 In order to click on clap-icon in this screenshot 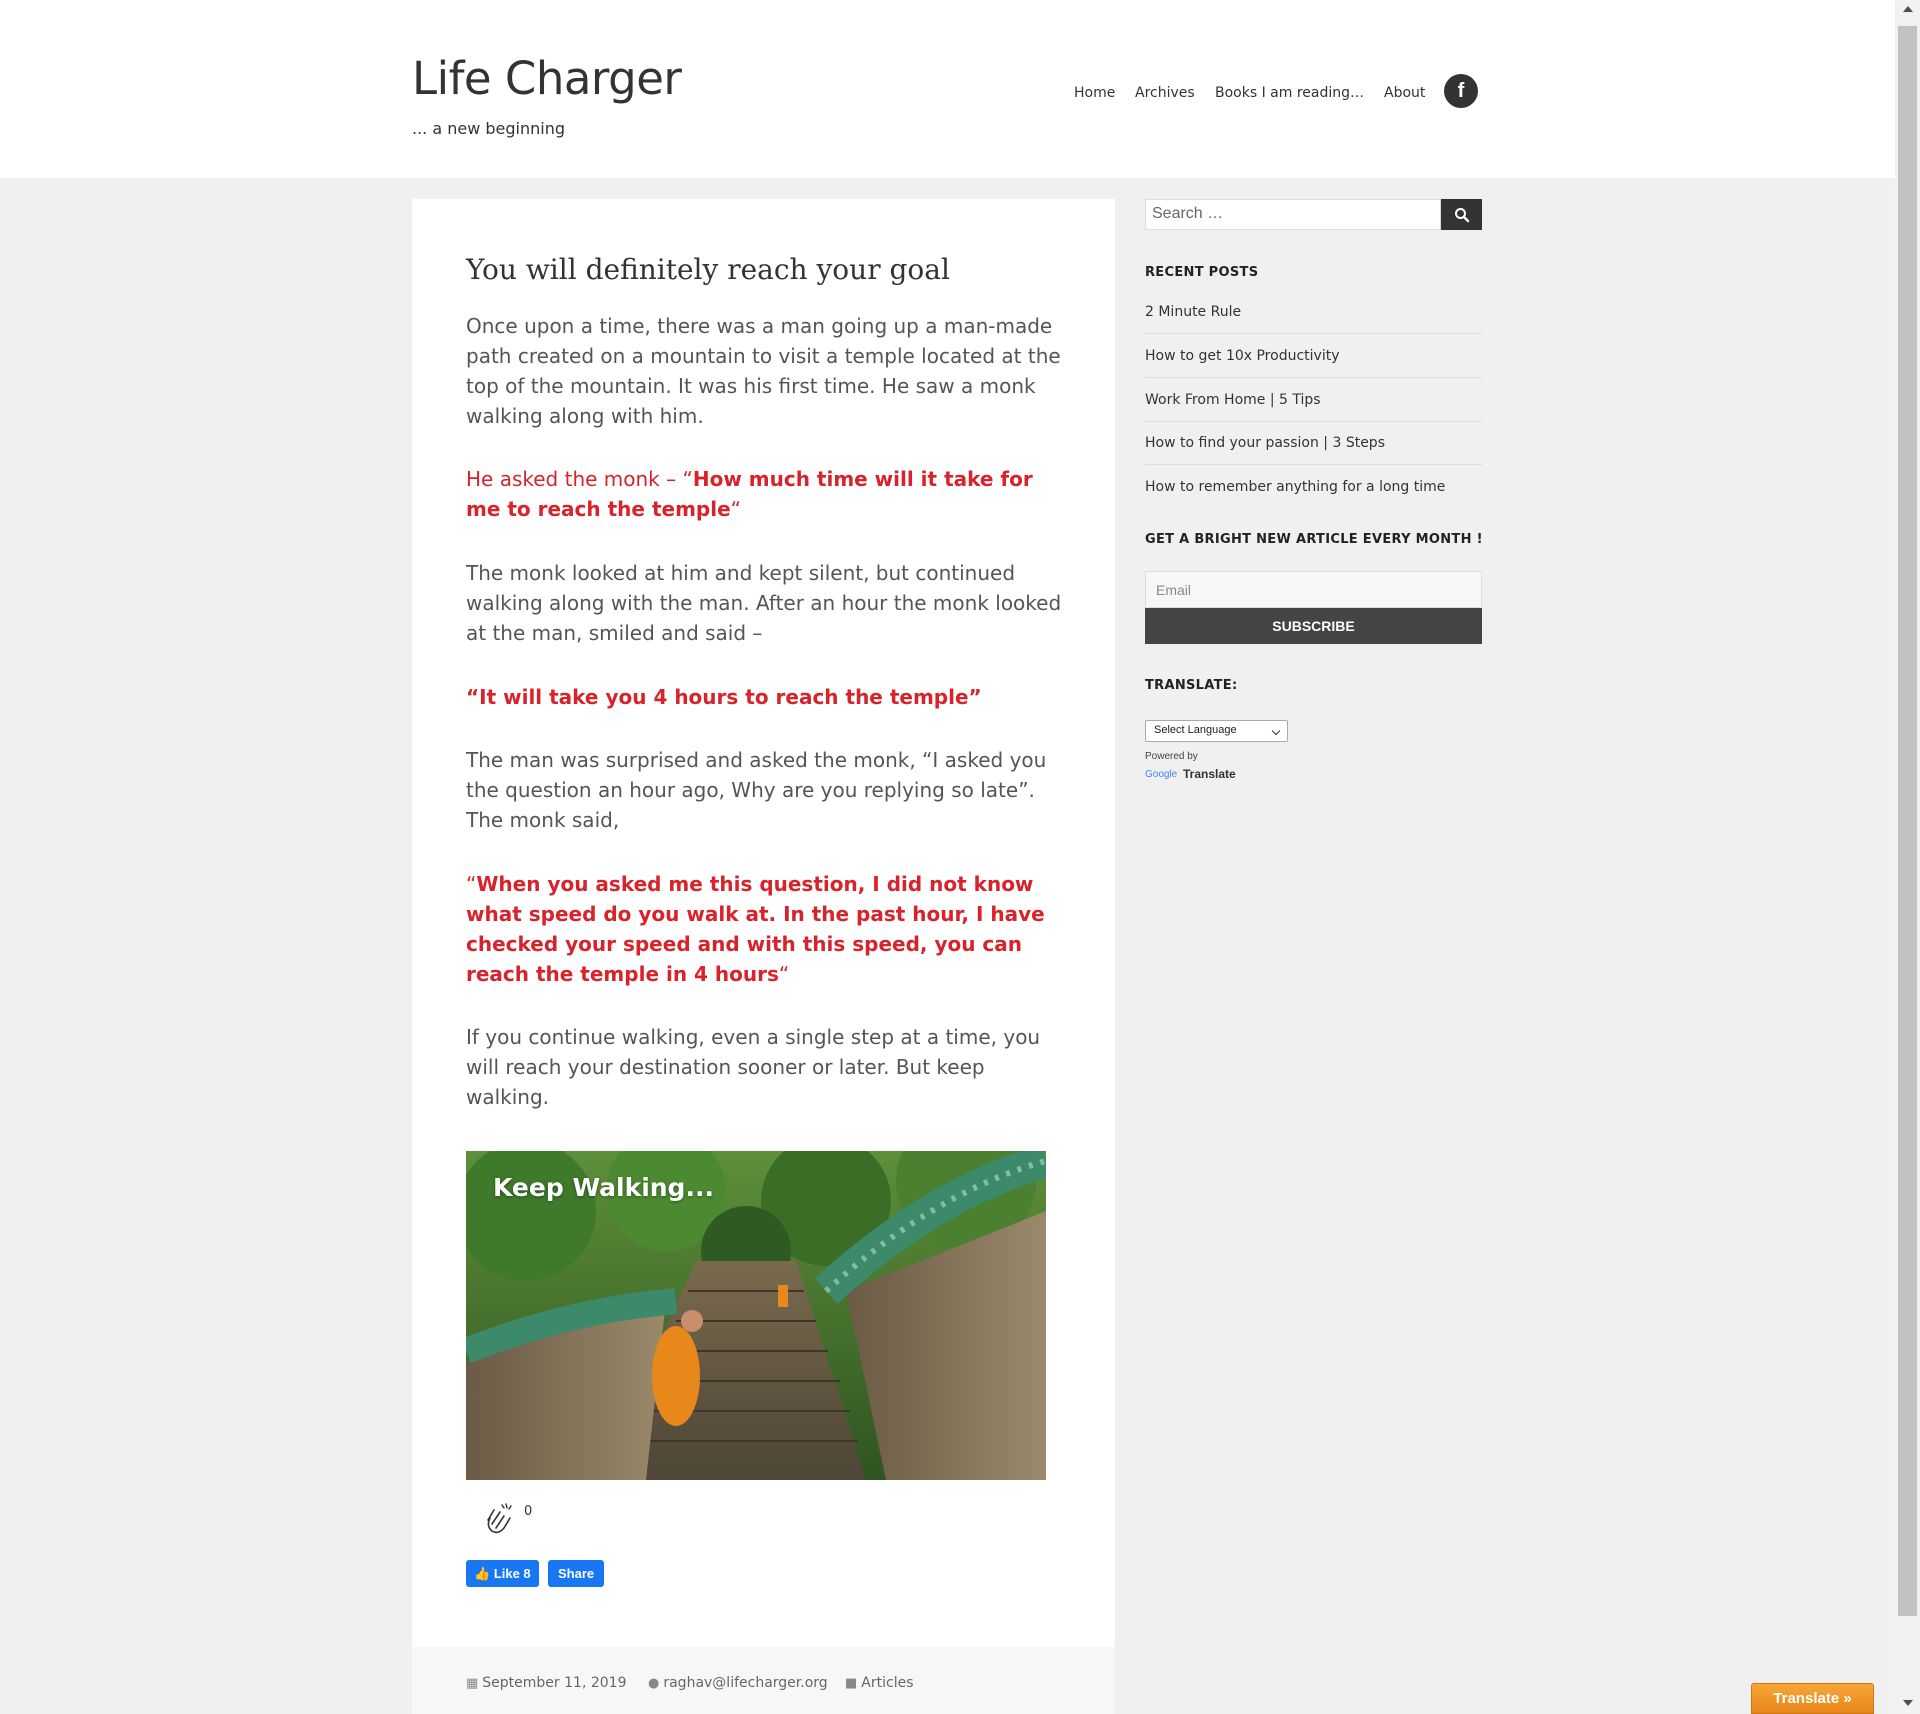, I will do `click(498, 1518)`.